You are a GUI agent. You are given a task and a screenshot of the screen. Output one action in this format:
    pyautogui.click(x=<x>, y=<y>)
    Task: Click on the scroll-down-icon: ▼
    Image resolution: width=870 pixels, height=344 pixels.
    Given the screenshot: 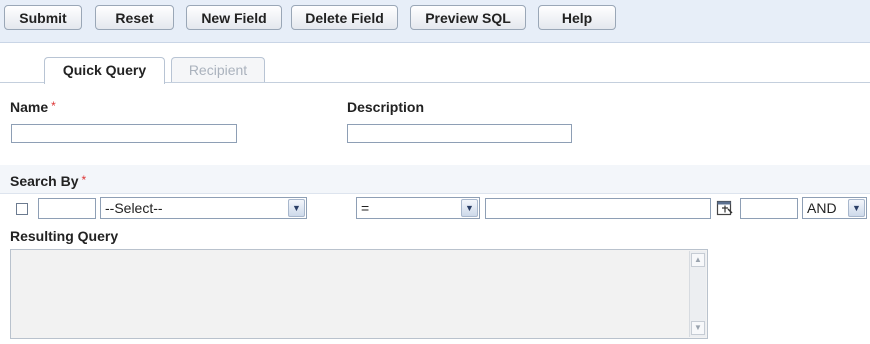 What is the action you would take?
    pyautogui.click(x=698, y=328)
    